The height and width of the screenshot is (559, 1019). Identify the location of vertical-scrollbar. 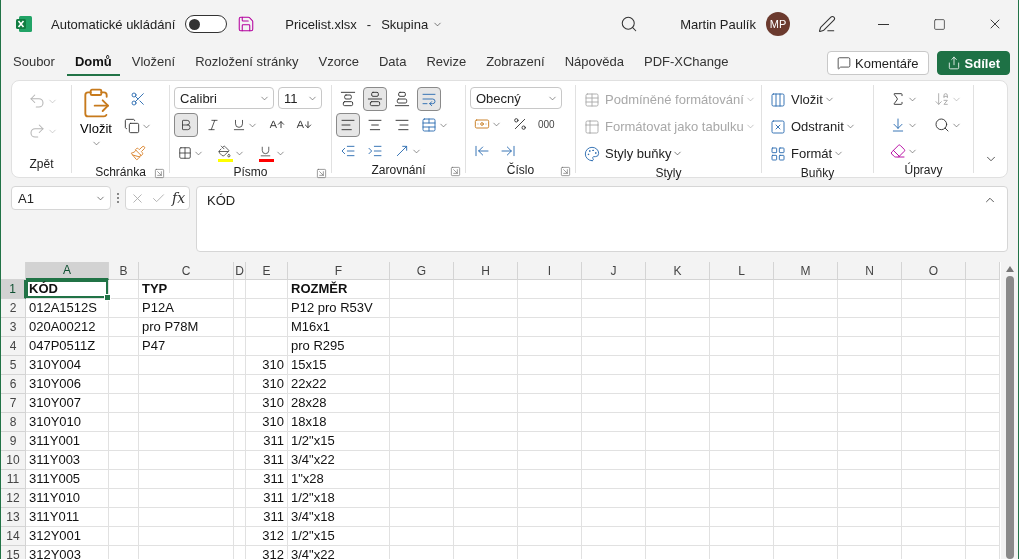
(1009, 410).